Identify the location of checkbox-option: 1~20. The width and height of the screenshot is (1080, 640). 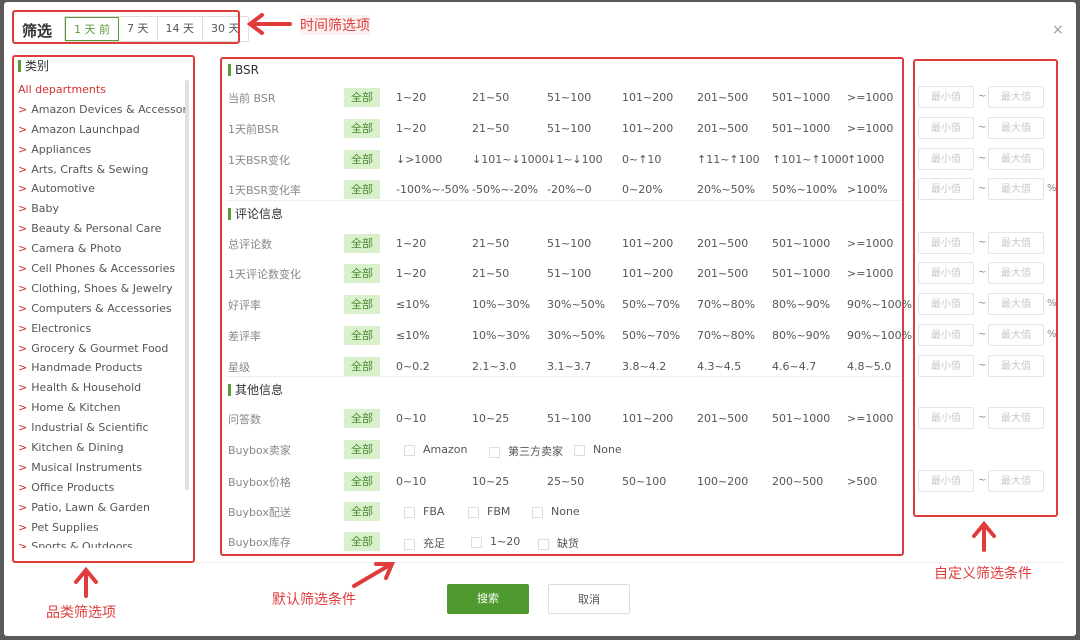
(495, 541).